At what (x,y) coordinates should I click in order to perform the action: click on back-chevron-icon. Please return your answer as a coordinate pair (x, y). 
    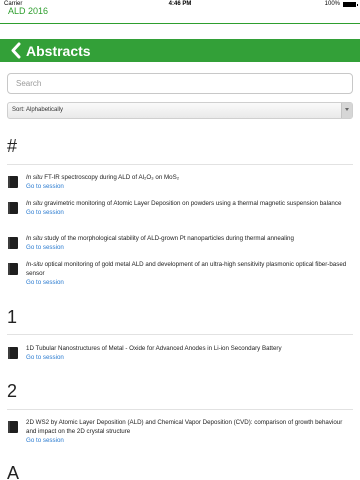
    Looking at the image, I should click on (16, 50).